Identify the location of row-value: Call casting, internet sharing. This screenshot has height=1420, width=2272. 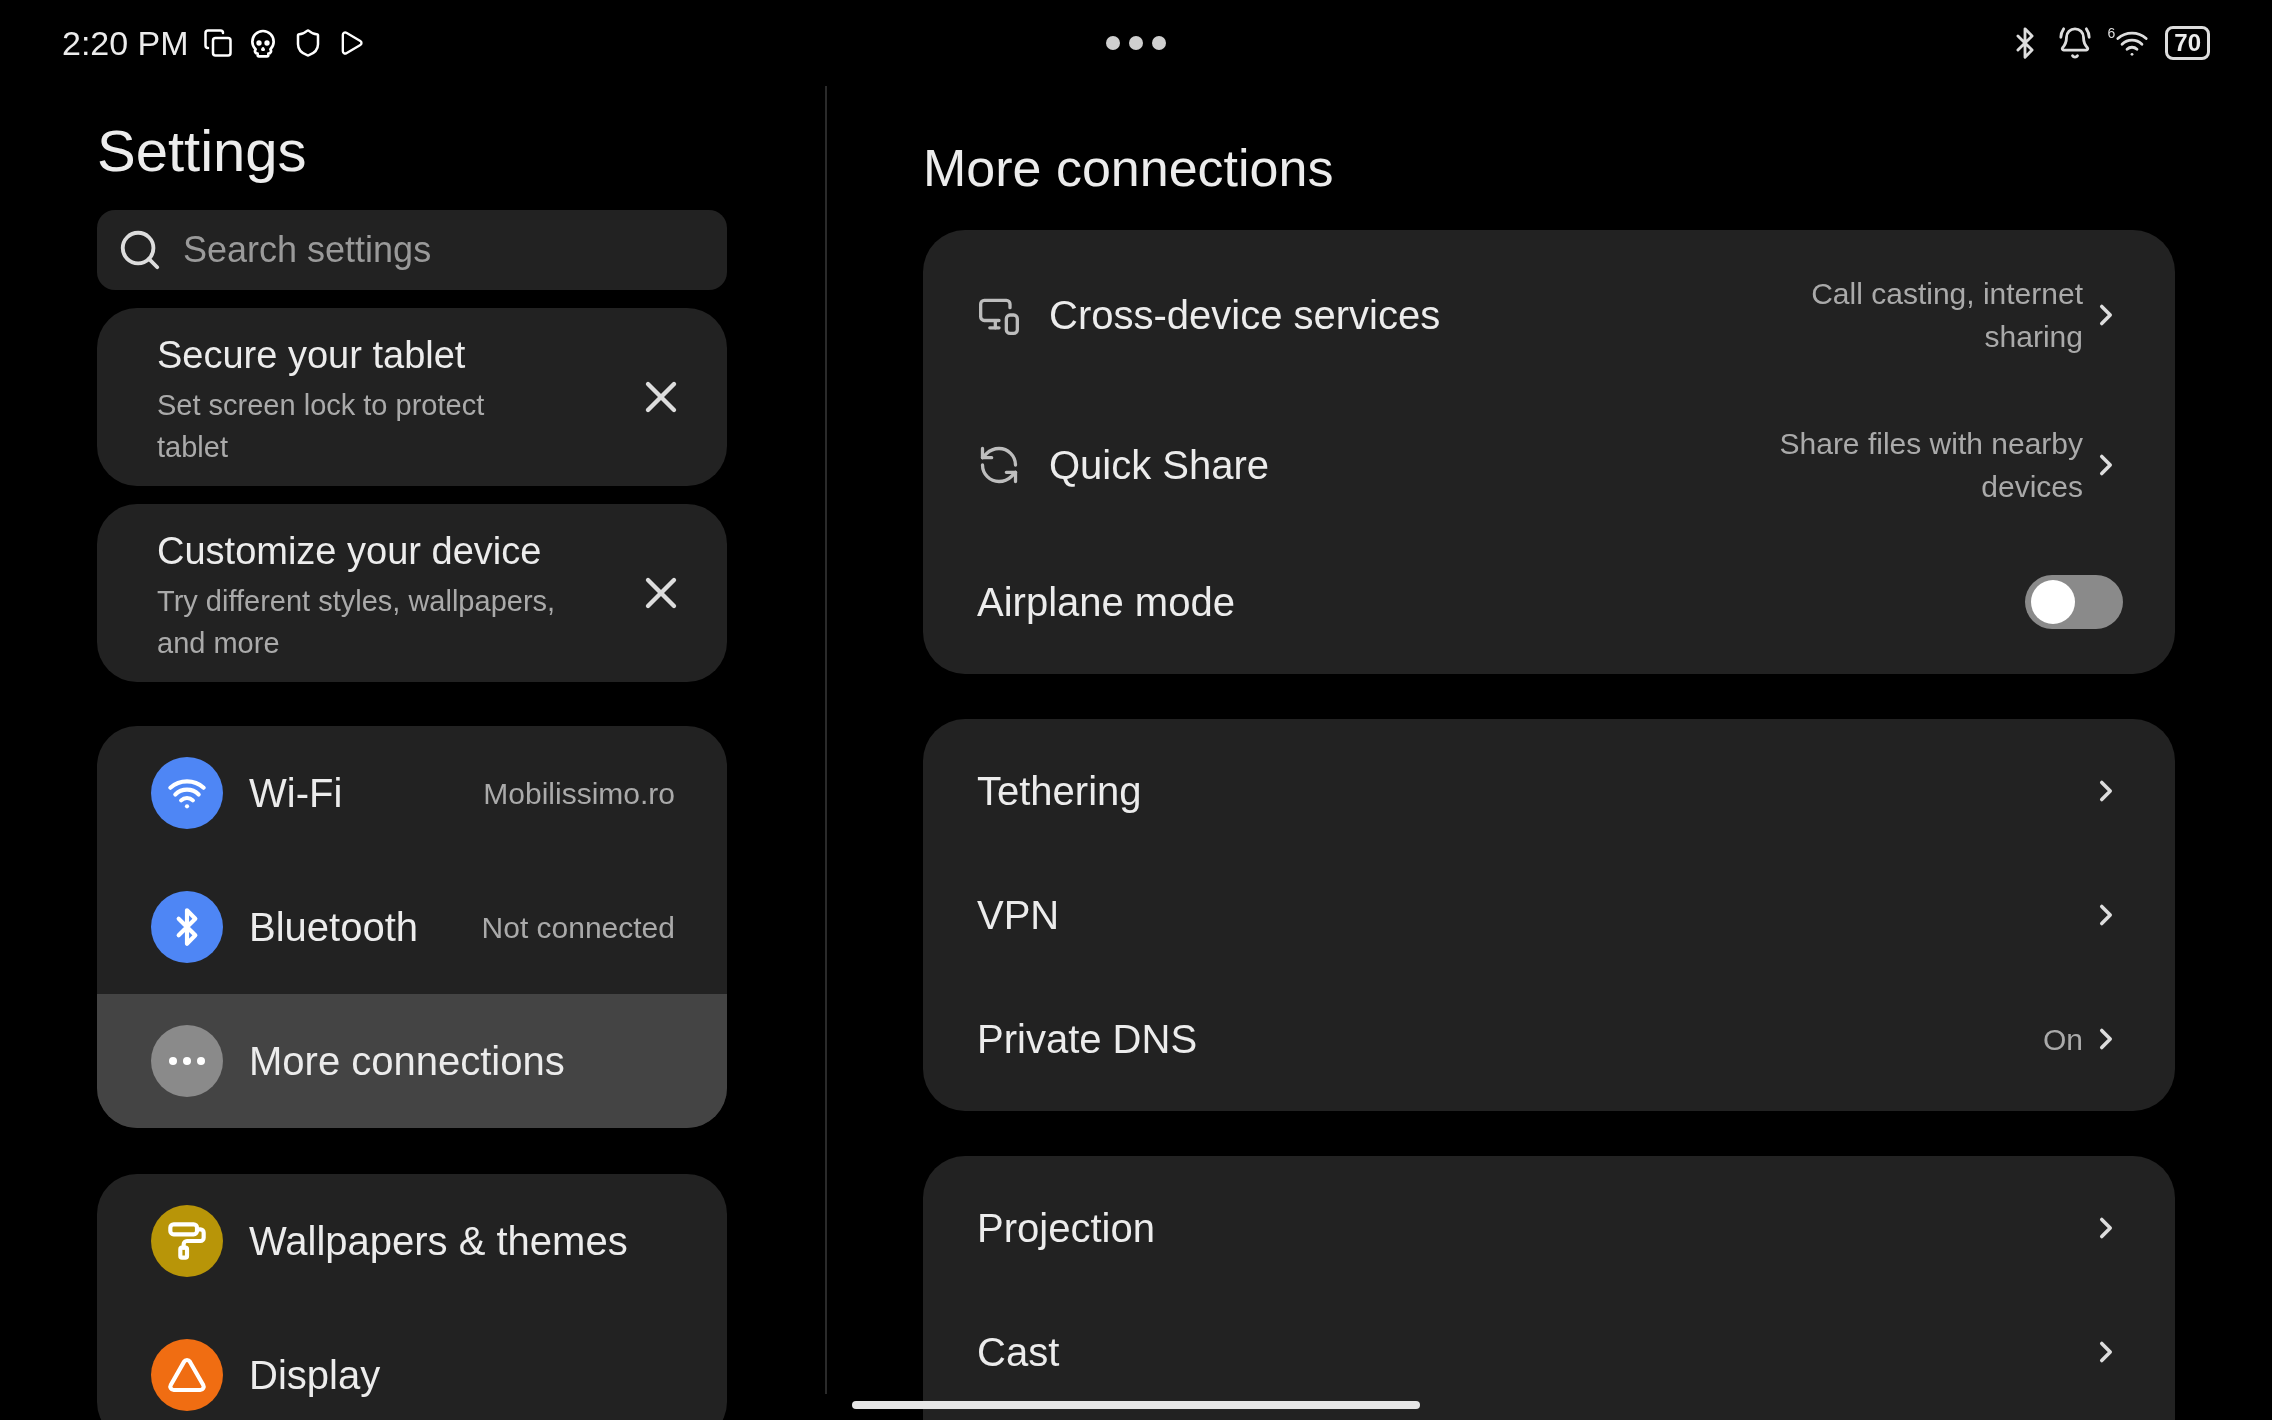
(1946, 315).